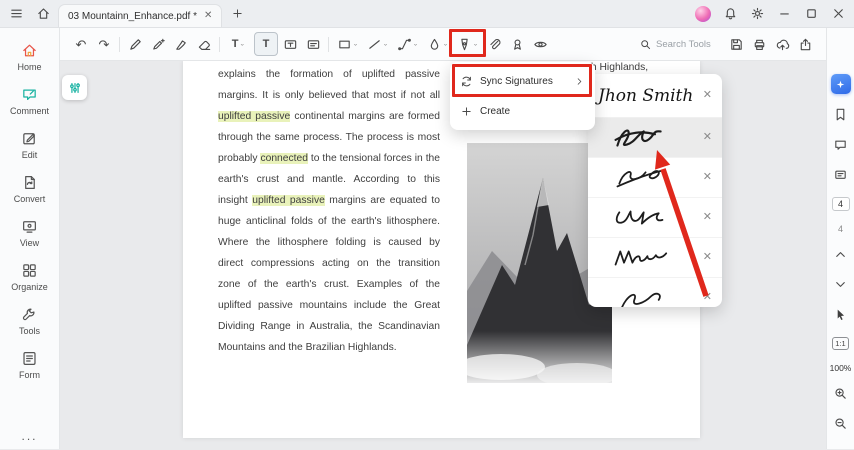 This screenshot has height=450, width=854. Describe the element at coordinates (437, 44) in the screenshot. I see `ink-color-tool: ⌄` at that location.